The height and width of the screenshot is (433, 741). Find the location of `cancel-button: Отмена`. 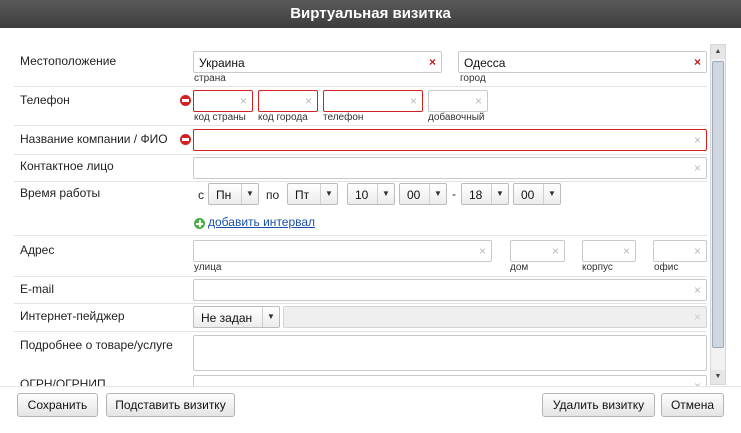

cancel-button: Отмена is located at coordinates (692, 405).